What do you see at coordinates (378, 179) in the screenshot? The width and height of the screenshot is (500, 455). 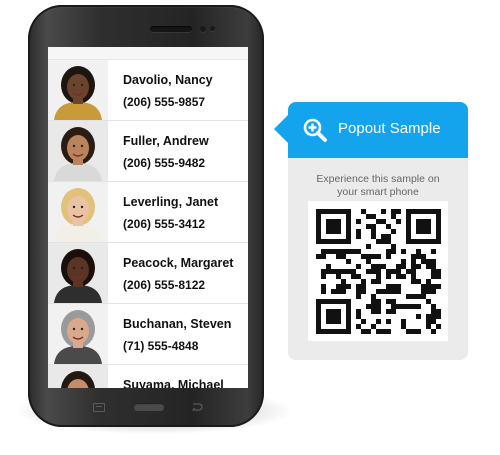 I see `popout-description-line1: Experience this sample on` at bounding box center [378, 179].